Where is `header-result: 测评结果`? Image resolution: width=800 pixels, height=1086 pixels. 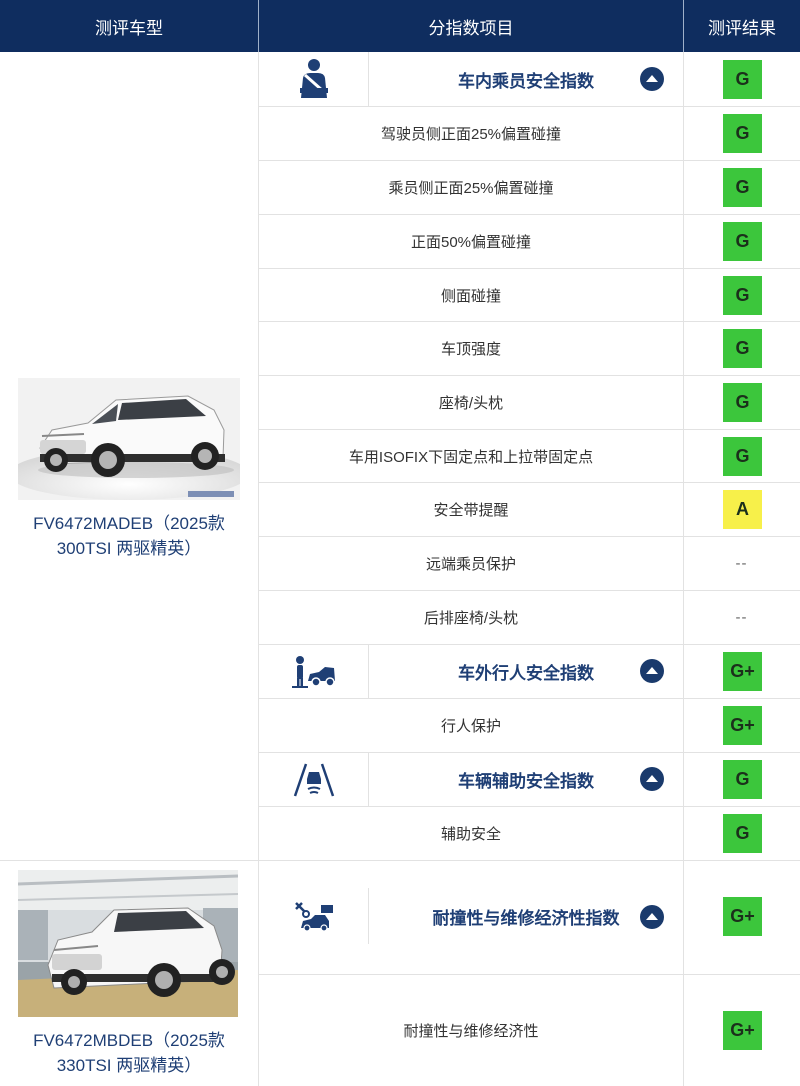
header-result: 测评结果 is located at coordinates (742, 28).